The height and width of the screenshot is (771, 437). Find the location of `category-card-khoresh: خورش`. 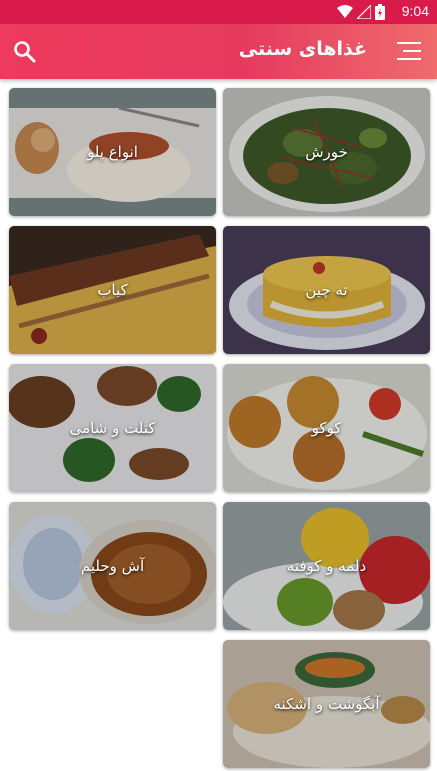

category-card-khoresh: خورش is located at coordinates (326, 152).